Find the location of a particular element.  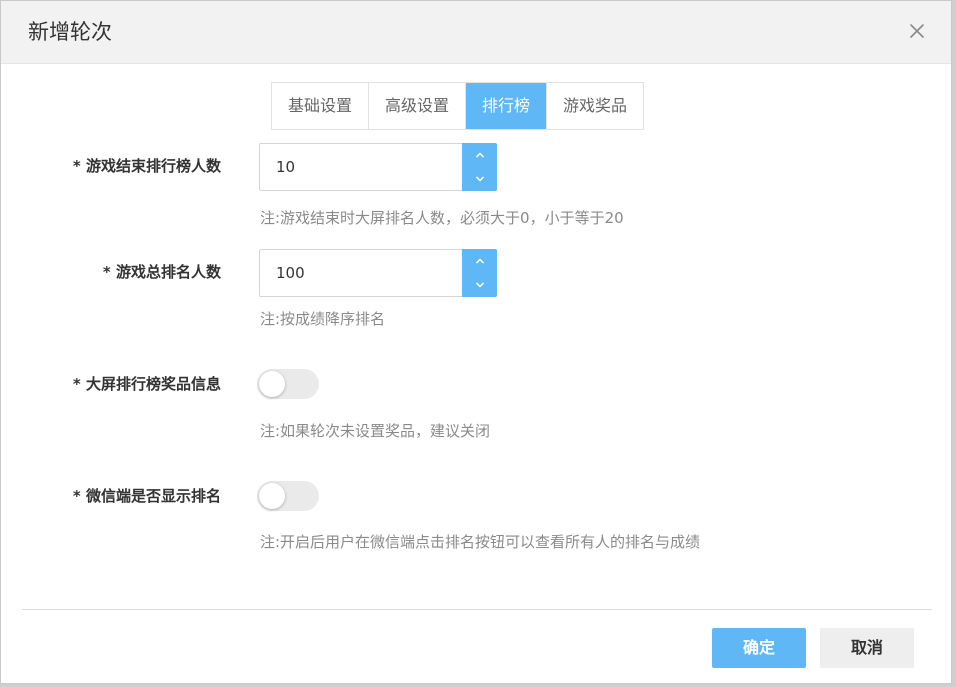

total-rank-count-increment is located at coordinates (479, 261).